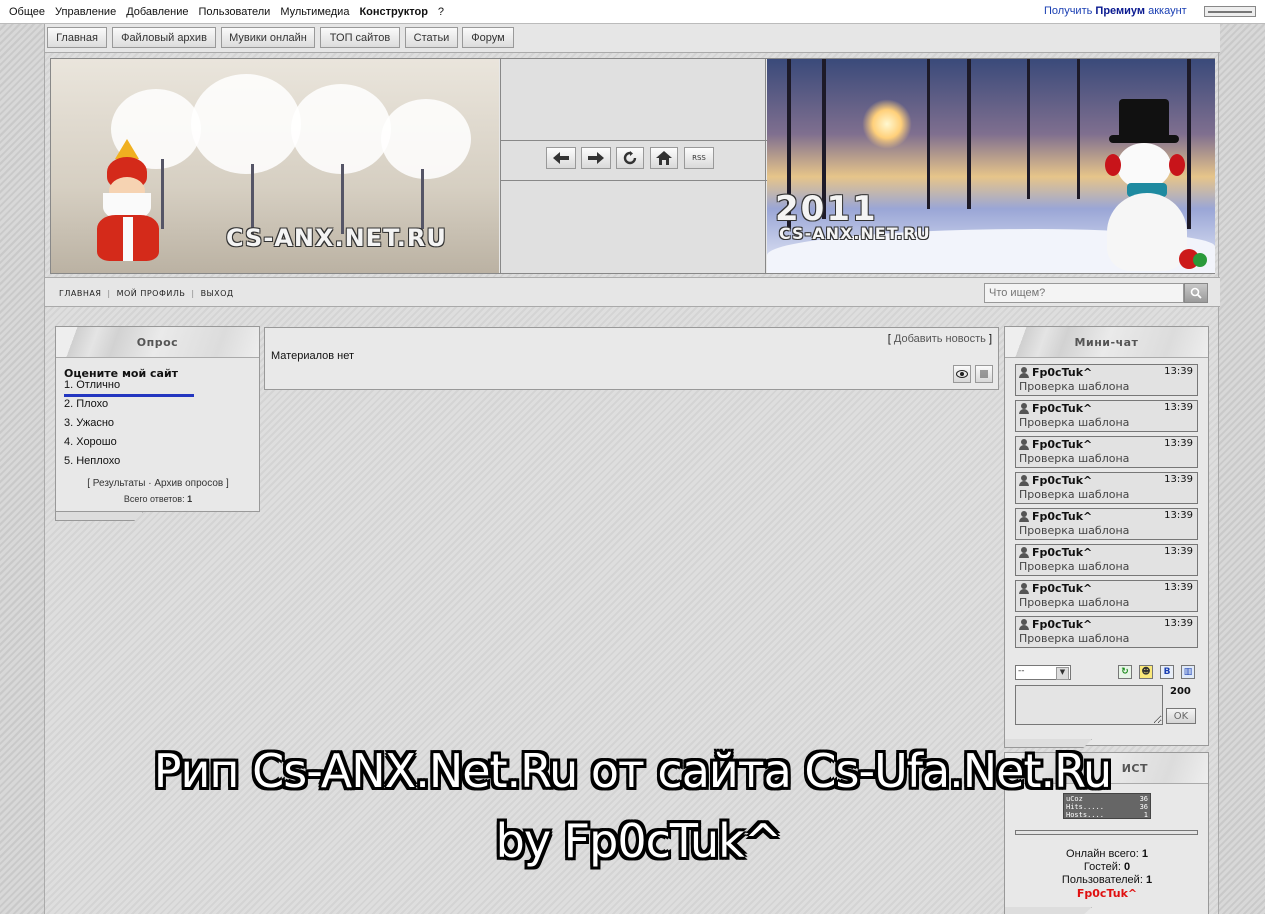  What do you see at coordinates (80, 293) in the screenshot?
I see `subnav-home: ГЛАВНАЯ` at bounding box center [80, 293].